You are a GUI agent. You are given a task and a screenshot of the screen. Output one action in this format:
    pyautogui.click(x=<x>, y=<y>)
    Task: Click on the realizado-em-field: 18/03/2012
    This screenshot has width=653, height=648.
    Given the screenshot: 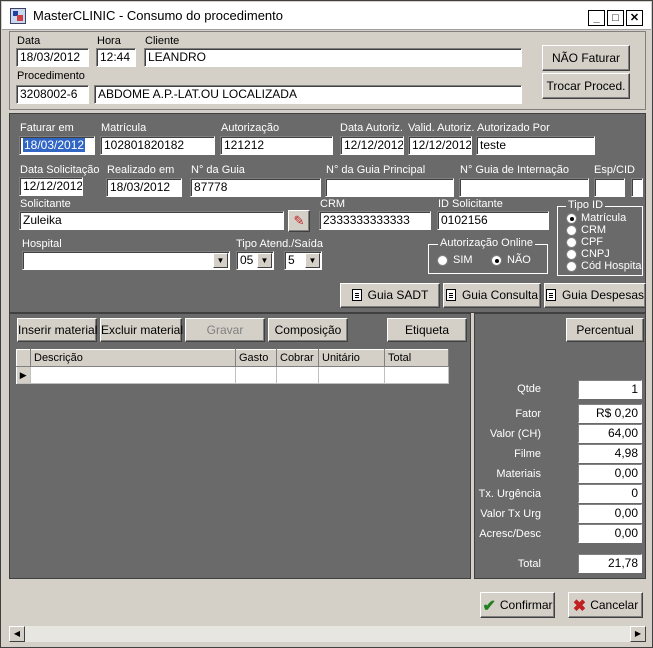 What is the action you would take?
    pyautogui.click(x=144, y=187)
    